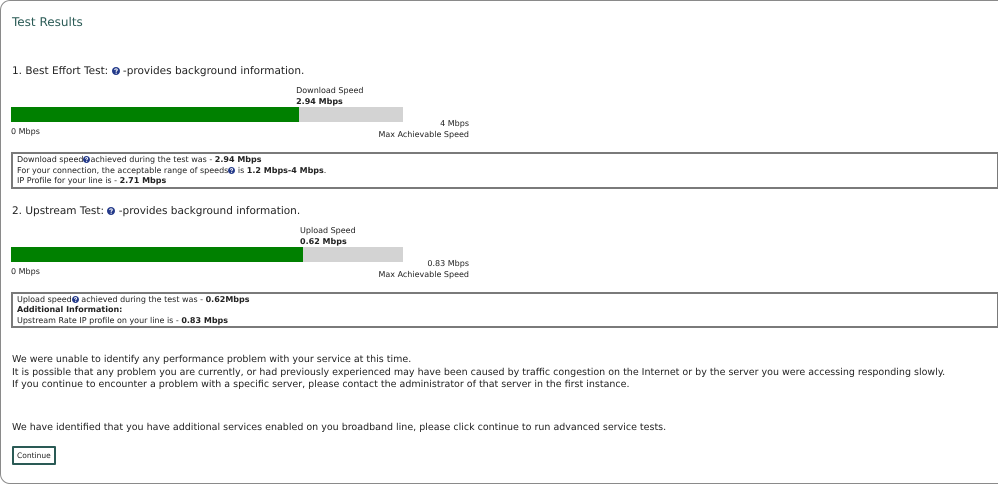  I want to click on info-line: Download speed achieved during the test was - 2.94 Mbps, so click(139, 160).